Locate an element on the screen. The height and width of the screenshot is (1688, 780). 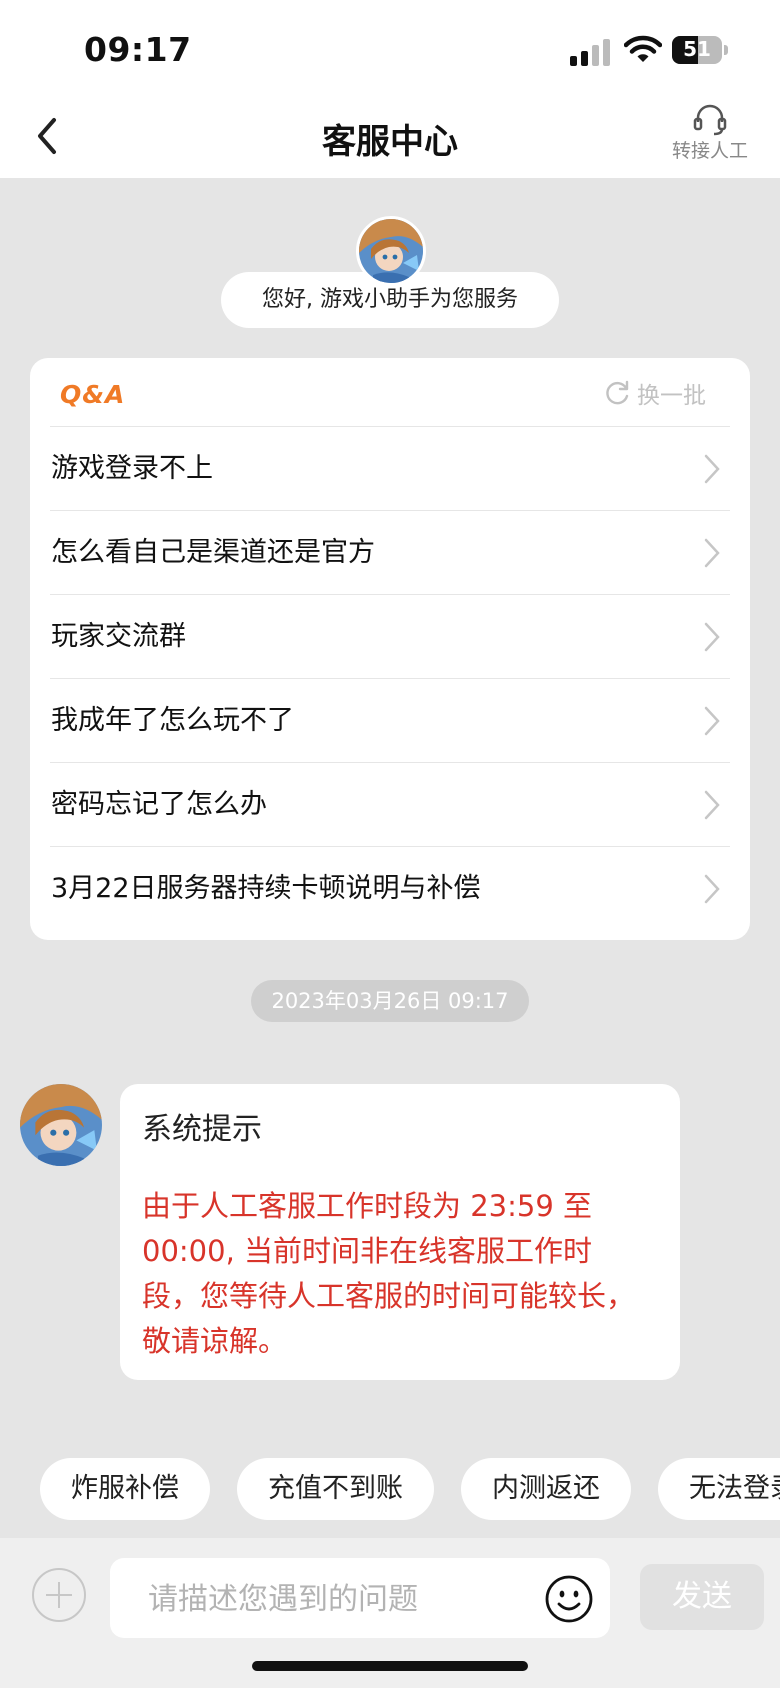
nav-bar: 客服中心 转接人工 is located at coordinates (390, 137).